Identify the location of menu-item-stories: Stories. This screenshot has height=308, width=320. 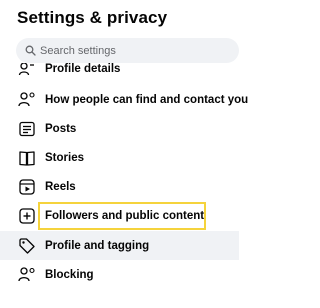
(127, 157).